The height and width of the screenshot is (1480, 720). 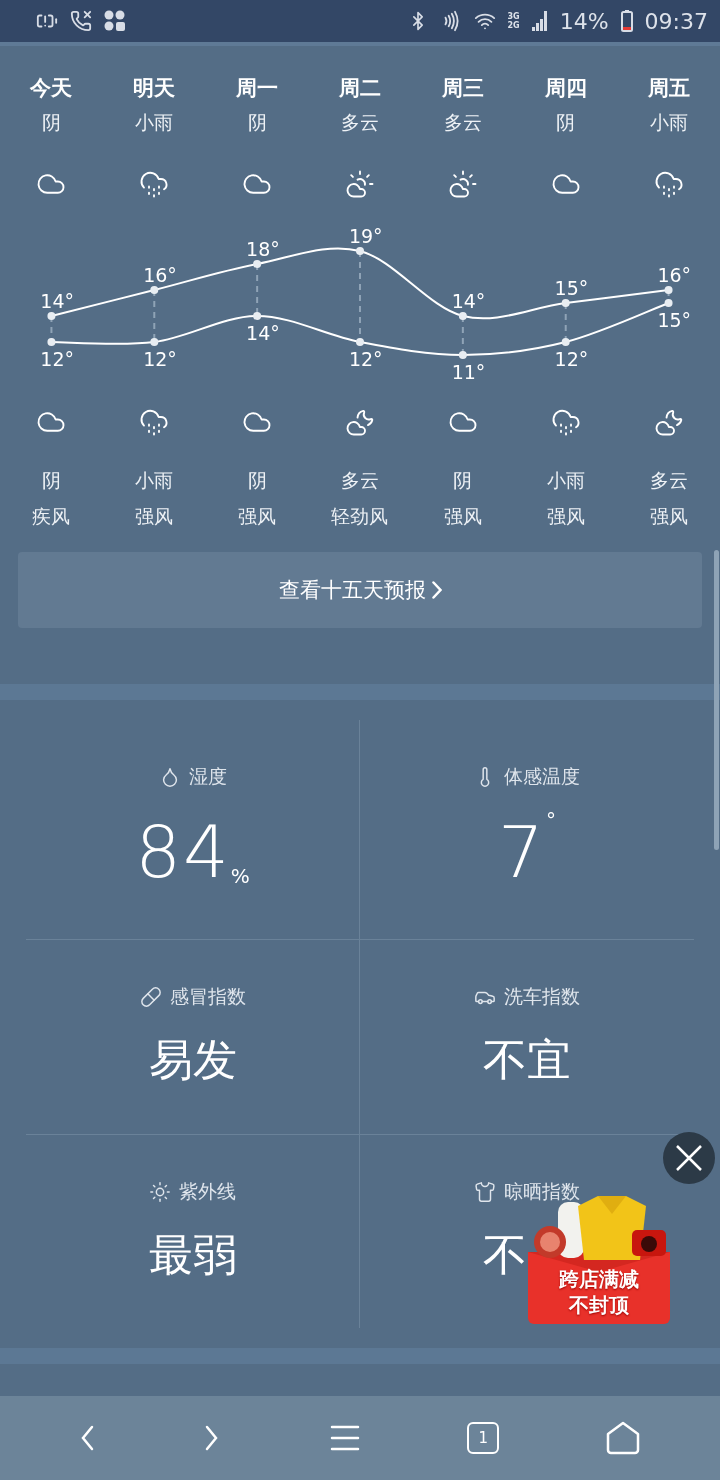 What do you see at coordinates (86, 1438) in the screenshot?
I see `back-icon` at bounding box center [86, 1438].